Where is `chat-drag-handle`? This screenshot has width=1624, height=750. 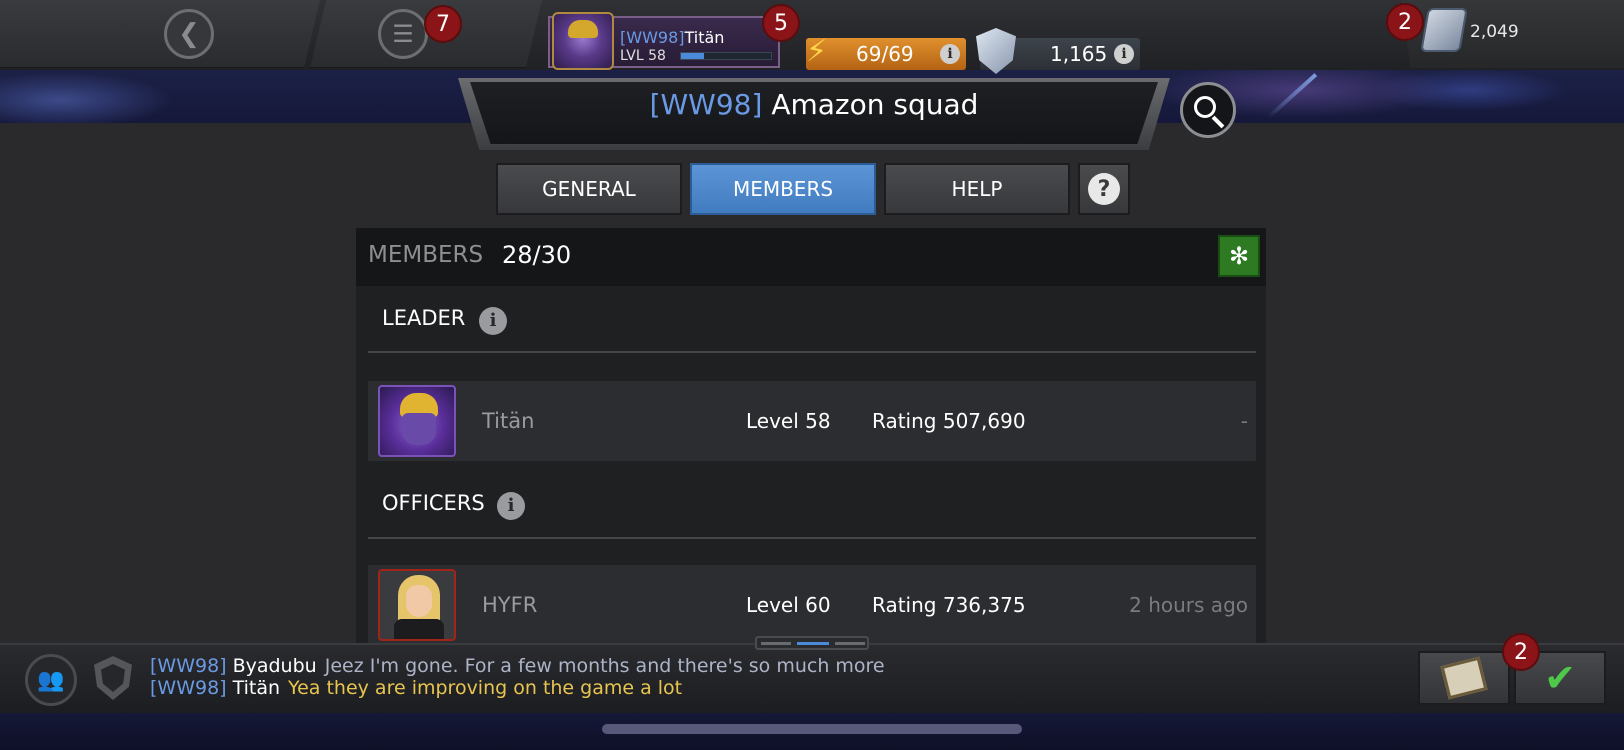 chat-drag-handle is located at coordinates (812, 643).